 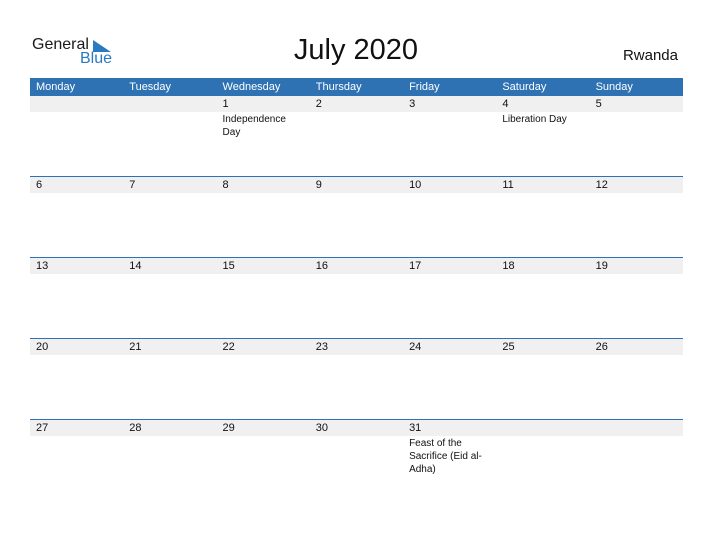 What do you see at coordinates (508, 185) in the screenshot?
I see `day-number: 11` at bounding box center [508, 185].